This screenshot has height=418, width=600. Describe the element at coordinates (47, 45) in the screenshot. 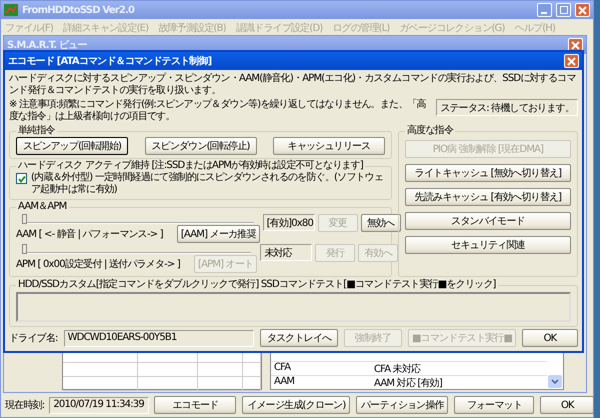

I see `window-title: S.M.A.R.T. ビュー` at that location.